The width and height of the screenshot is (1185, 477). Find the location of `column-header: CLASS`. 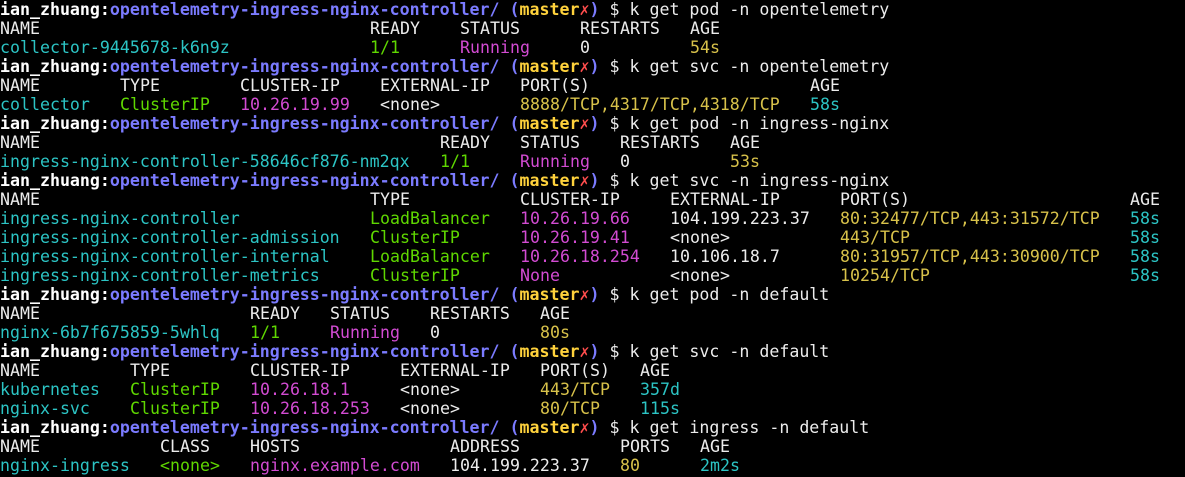

column-header: CLASS is located at coordinates (185, 446).